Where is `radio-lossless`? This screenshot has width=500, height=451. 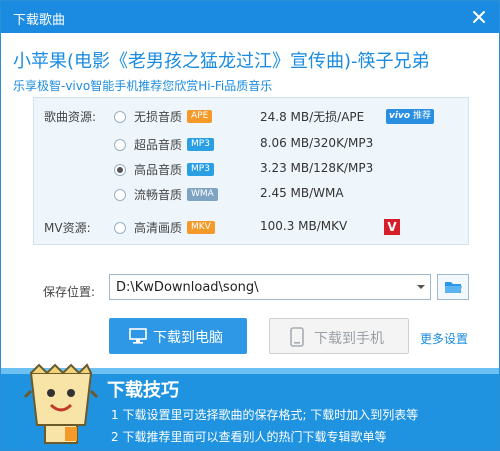
radio-lossless is located at coordinates (120, 117).